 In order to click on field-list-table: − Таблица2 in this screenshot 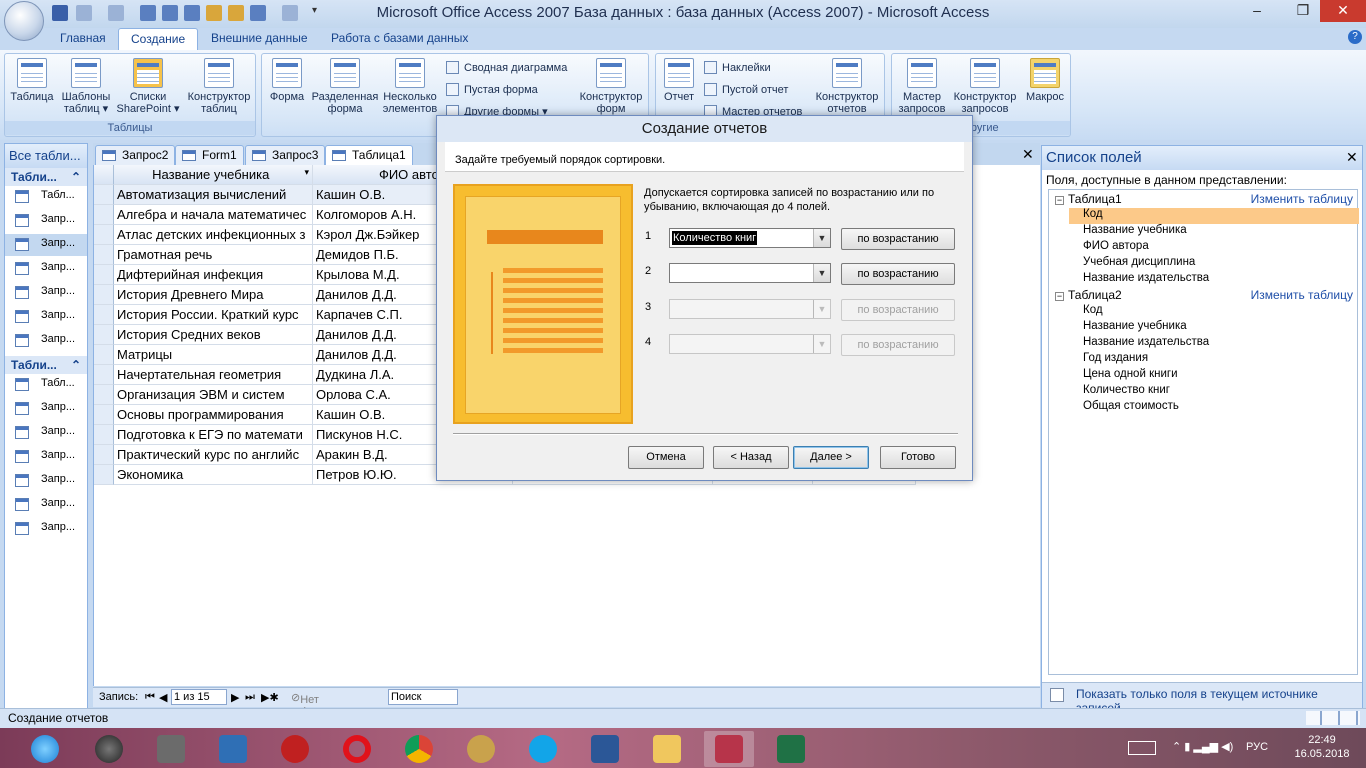, I will do `click(1088, 295)`.